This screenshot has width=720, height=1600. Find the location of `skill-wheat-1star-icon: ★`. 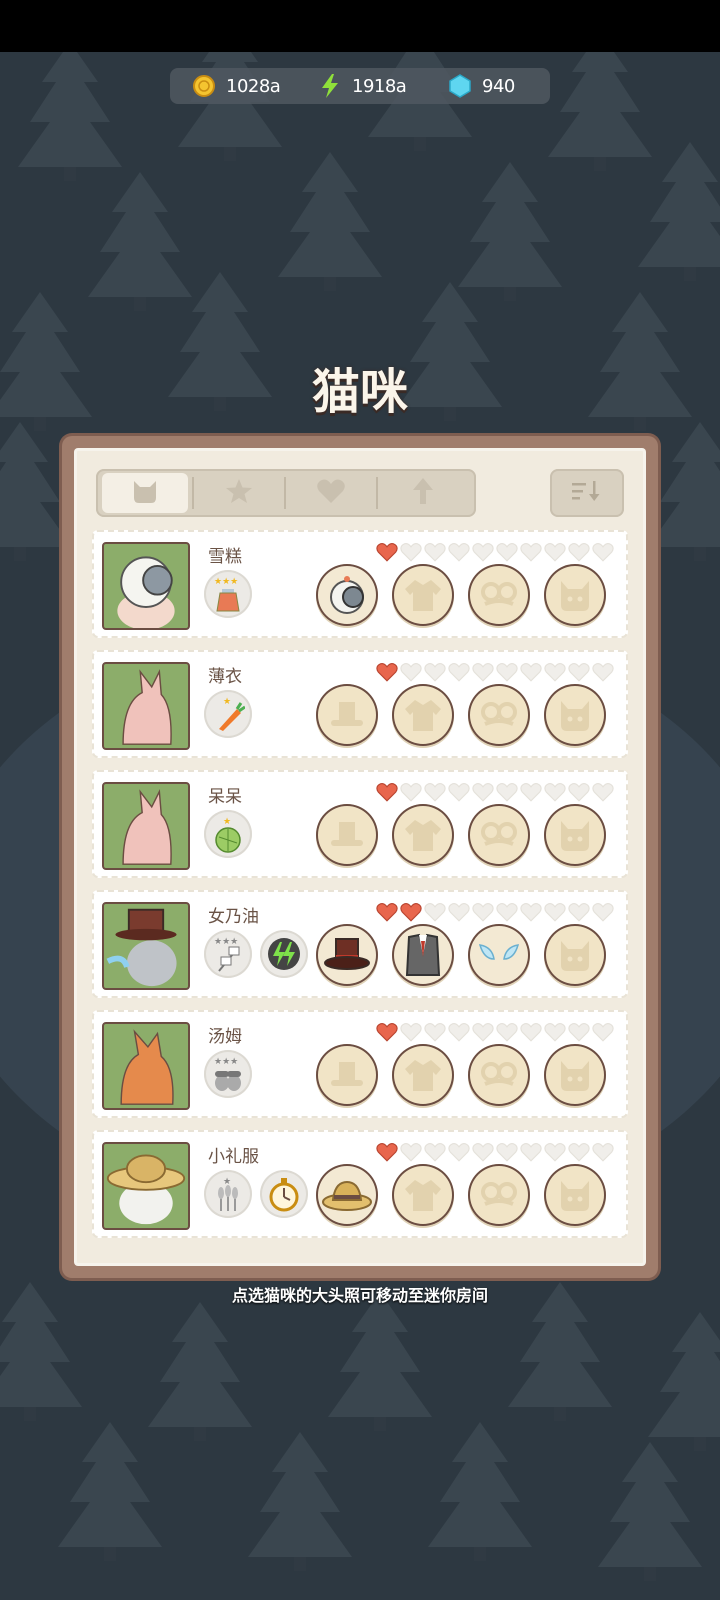

skill-wheat-1star-icon: ★ is located at coordinates (228, 1194).